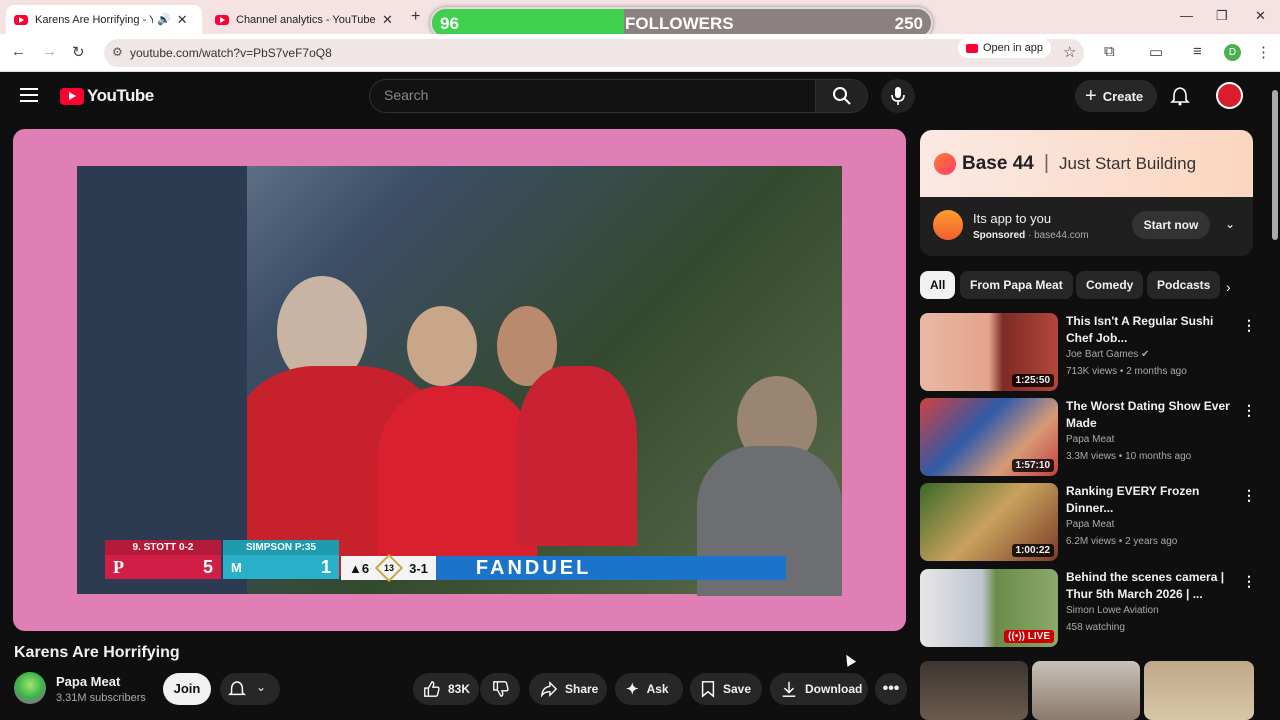 The image size is (1280, 720). I want to click on scrollbar-thumb, so click(1275, 165).